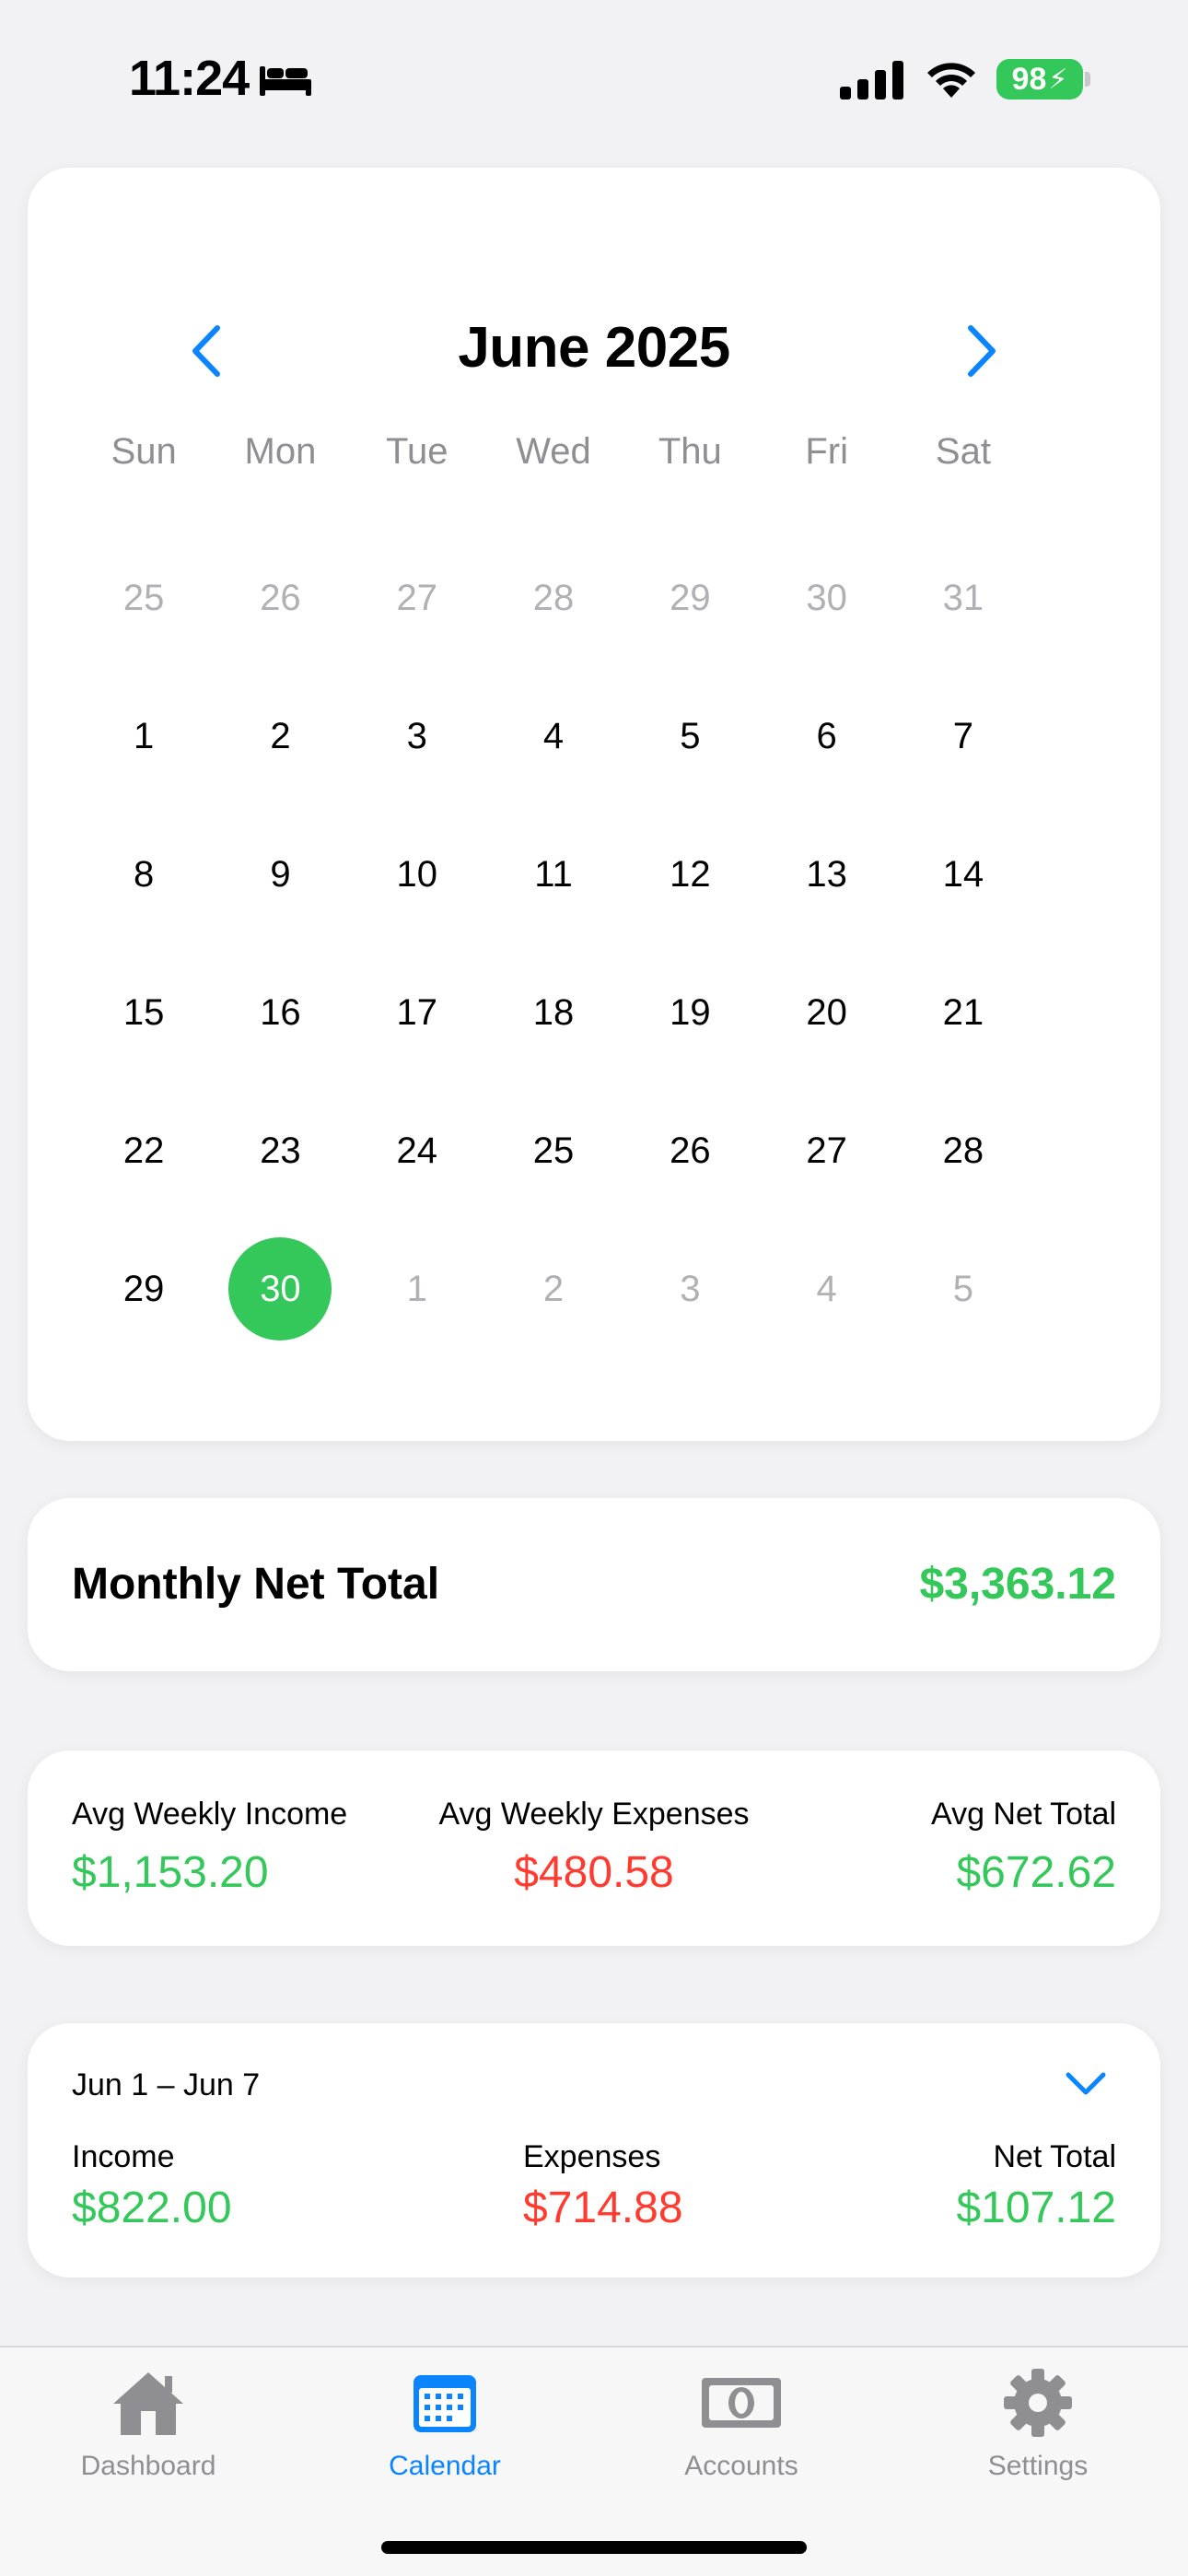 The width and height of the screenshot is (1188, 2576). Describe the element at coordinates (148, 2466) in the screenshot. I see `tab-dashboard-label: Dashboard` at that location.